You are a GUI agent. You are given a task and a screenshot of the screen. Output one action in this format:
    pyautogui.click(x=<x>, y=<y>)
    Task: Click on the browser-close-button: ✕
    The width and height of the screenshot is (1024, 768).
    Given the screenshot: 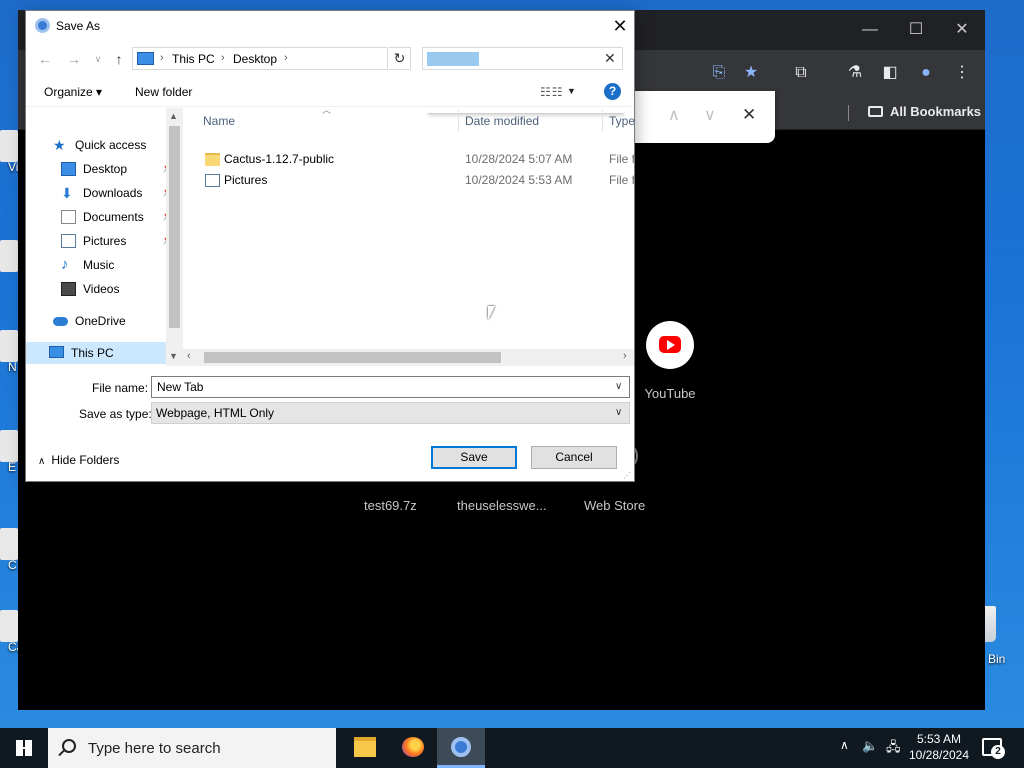 What is the action you would take?
    pyautogui.click(x=962, y=30)
    